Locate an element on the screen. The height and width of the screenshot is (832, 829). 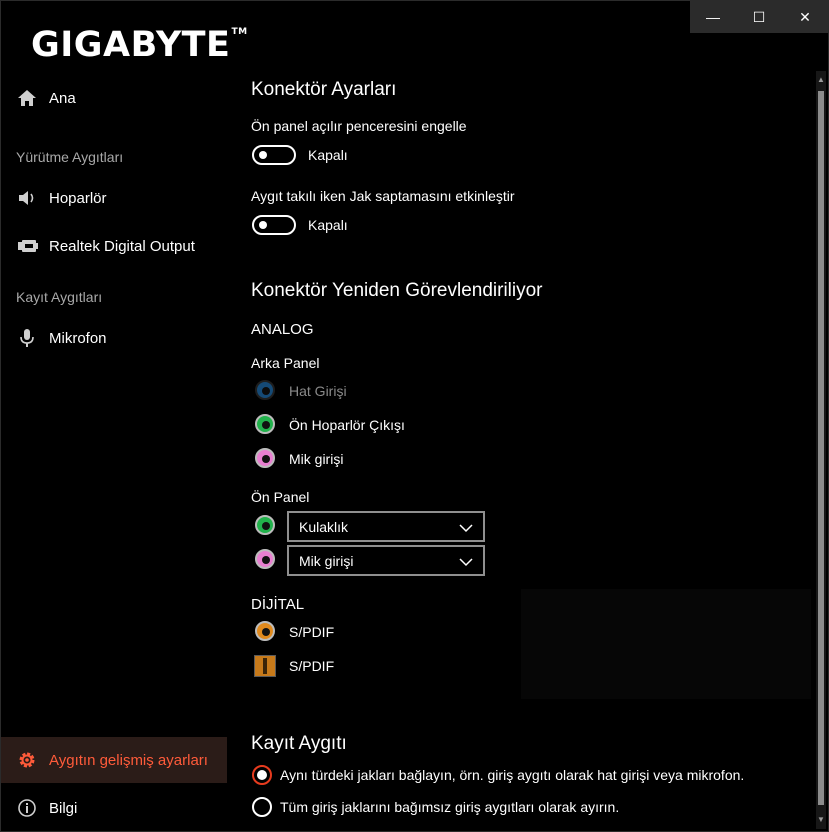
jack-detect-state: Kapalı is located at coordinates (328, 225).